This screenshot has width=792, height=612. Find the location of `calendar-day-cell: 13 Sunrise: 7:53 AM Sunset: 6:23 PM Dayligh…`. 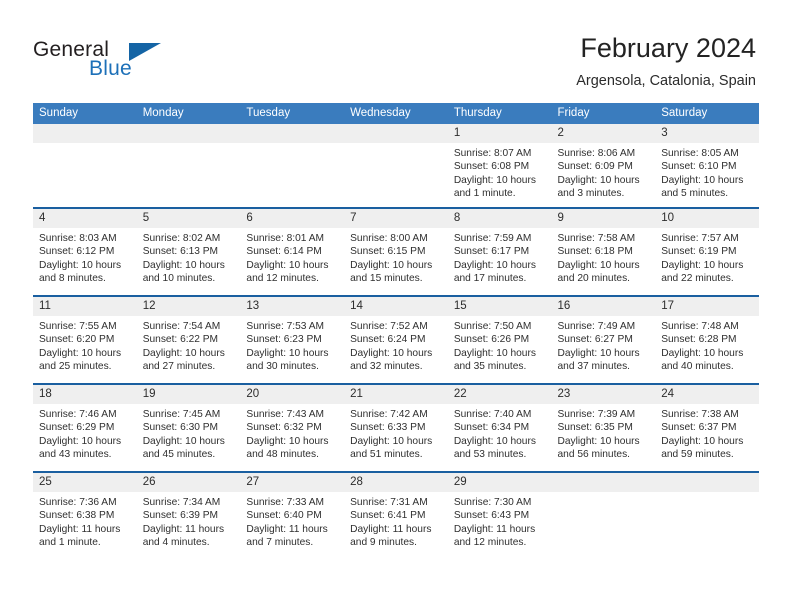

calendar-day-cell: 13 Sunrise: 7:53 AM Sunset: 6:23 PM Dayligh… is located at coordinates (292, 340).